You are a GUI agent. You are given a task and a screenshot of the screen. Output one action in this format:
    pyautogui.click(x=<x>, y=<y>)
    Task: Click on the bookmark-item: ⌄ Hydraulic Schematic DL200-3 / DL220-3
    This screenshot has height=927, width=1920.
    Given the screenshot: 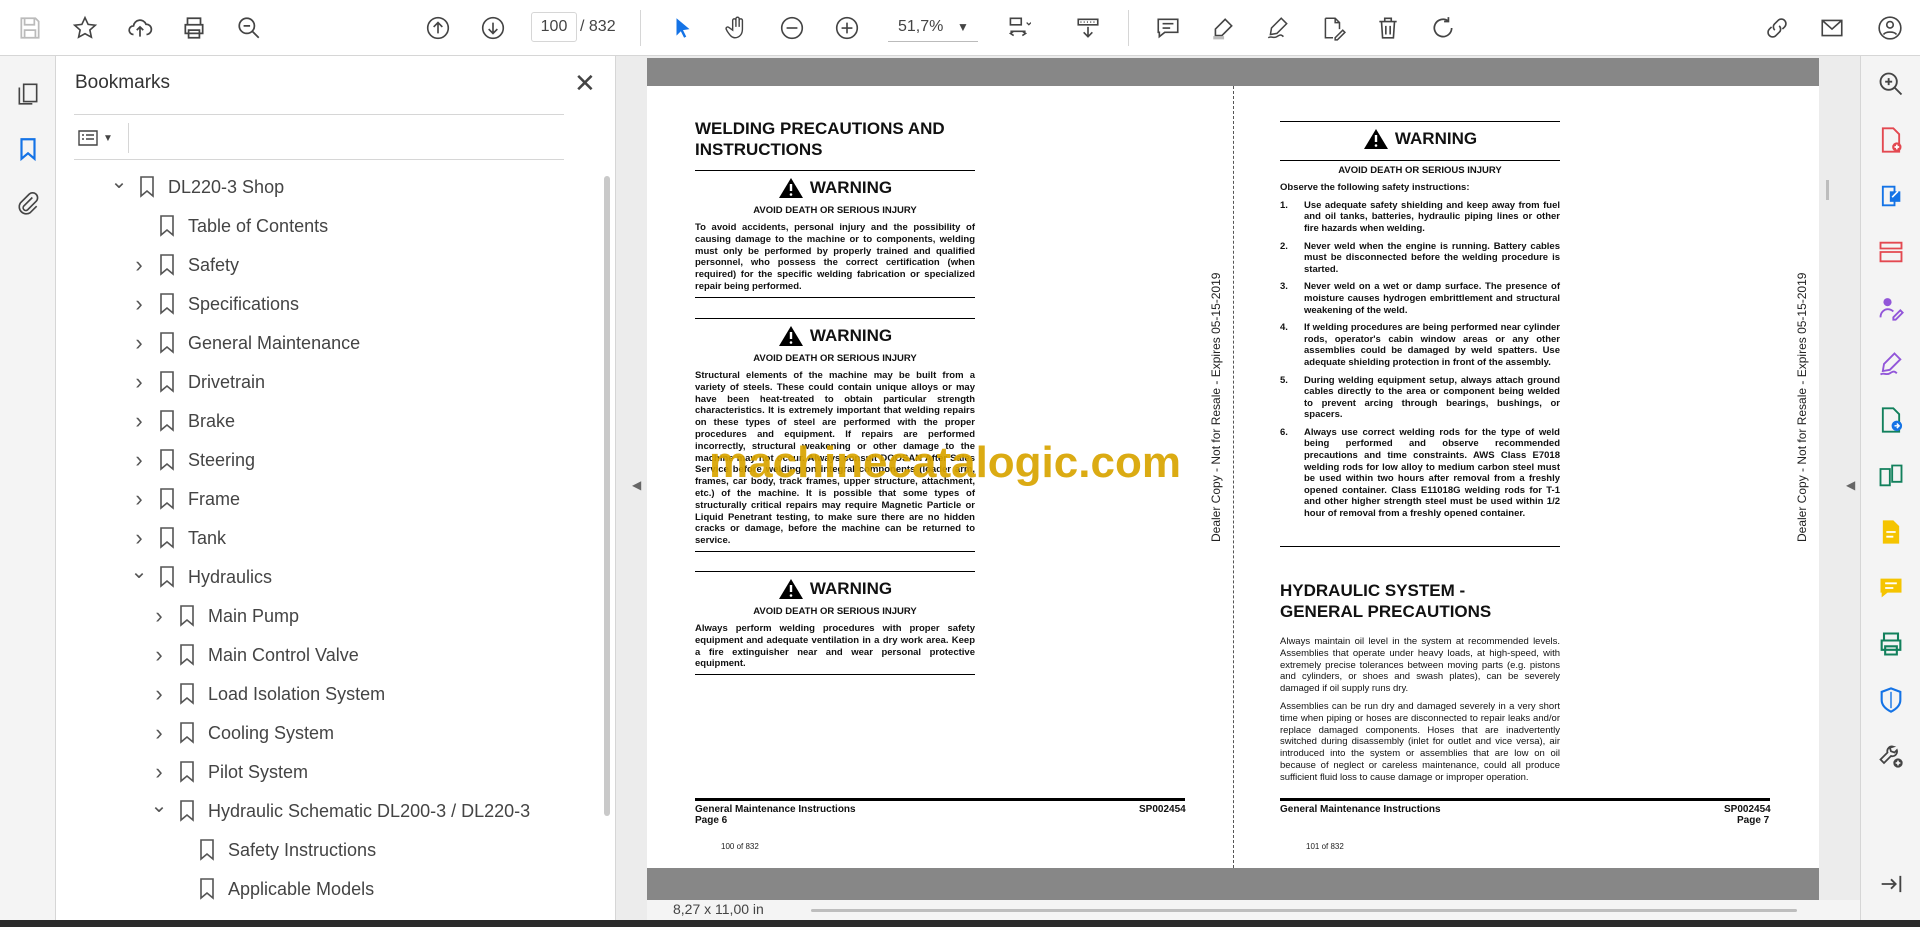 What is the action you would take?
    pyautogui.click(x=339, y=811)
    